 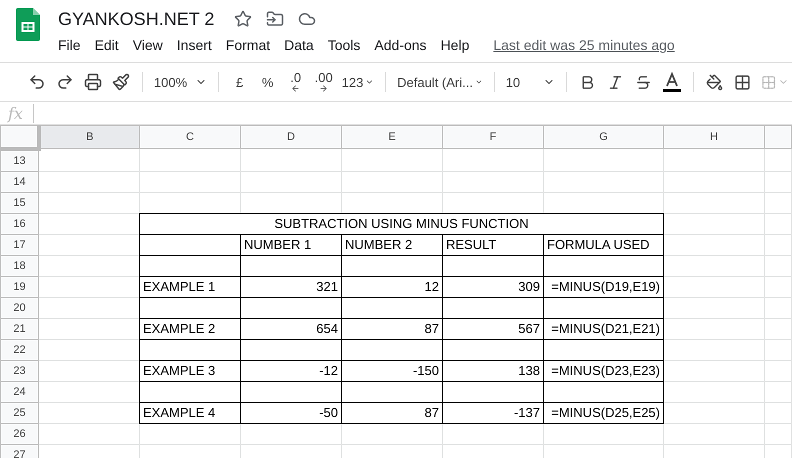 I want to click on table-cell: -12, so click(x=291, y=370).